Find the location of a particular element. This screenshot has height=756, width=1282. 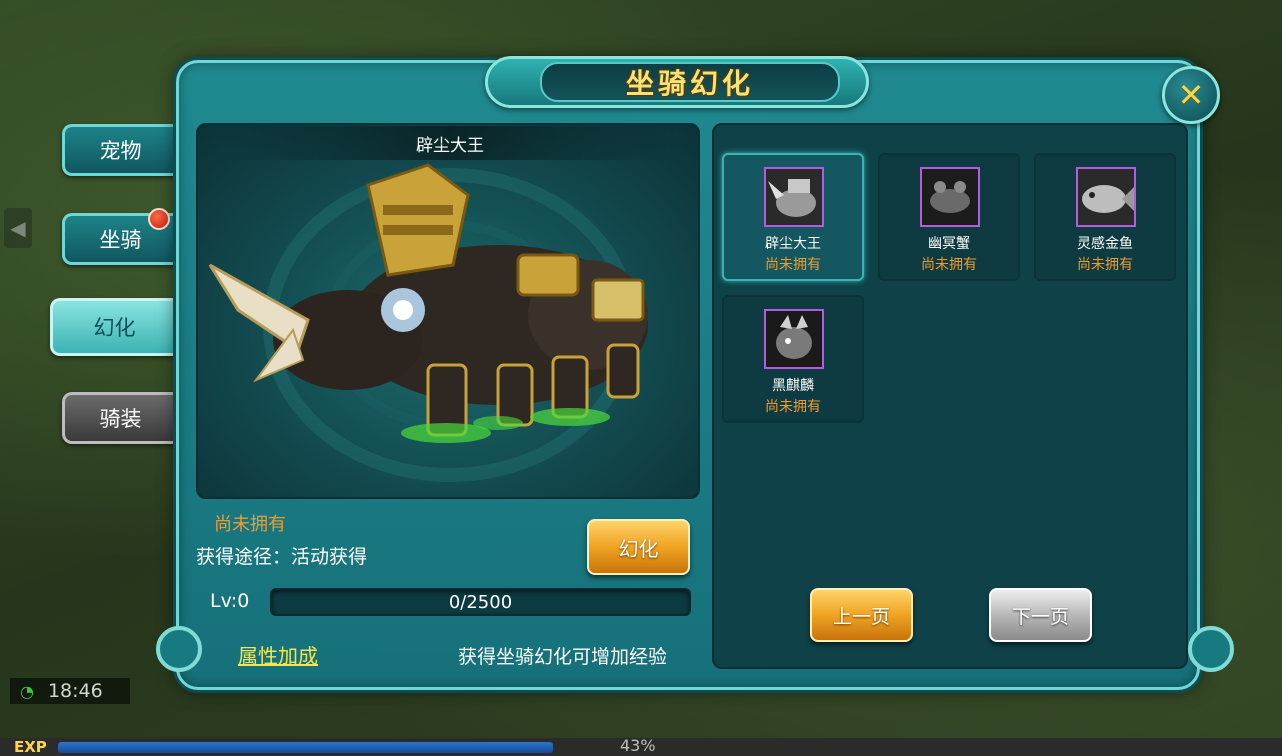

mount-name: 黑麒麟 is located at coordinates (793, 386).